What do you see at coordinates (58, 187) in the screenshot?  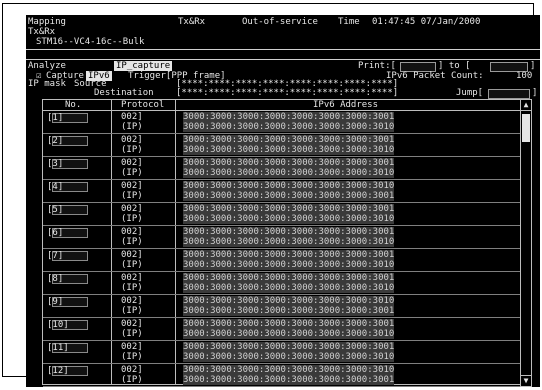 I see `row-number-value: 4]` at bounding box center [58, 187].